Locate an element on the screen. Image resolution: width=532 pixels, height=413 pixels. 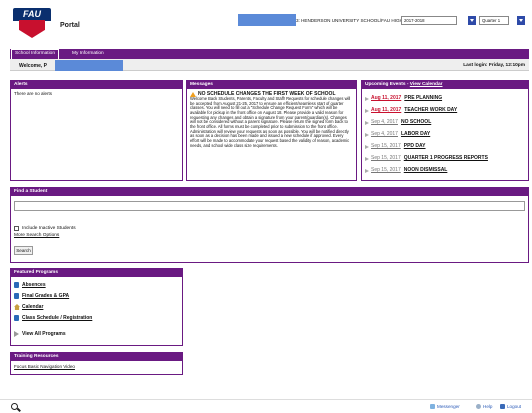
logout-button: Logout is located at coordinates (510, 406).